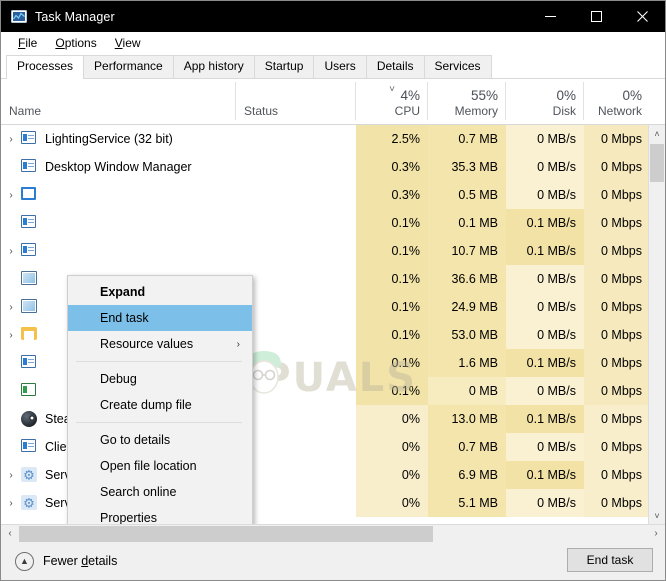 The image size is (666, 581). Describe the element at coordinates (213, 66) in the screenshot. I see `tab-app-history: App history` at that location.